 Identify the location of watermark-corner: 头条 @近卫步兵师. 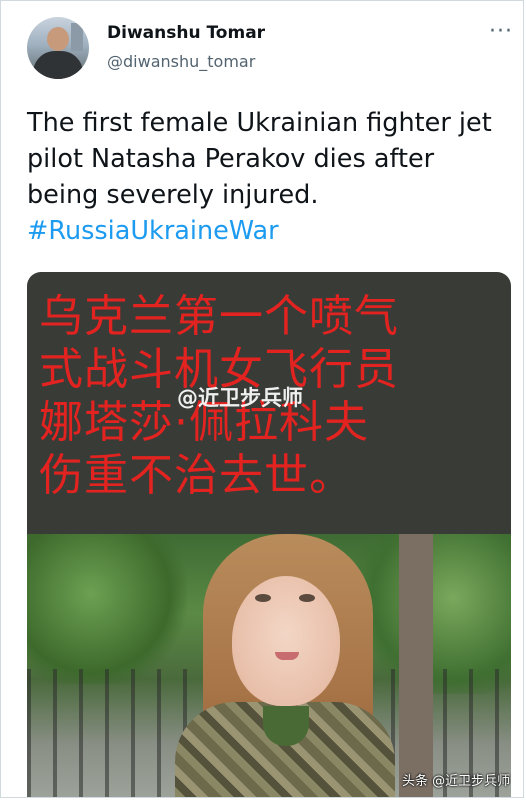
(456, 781).